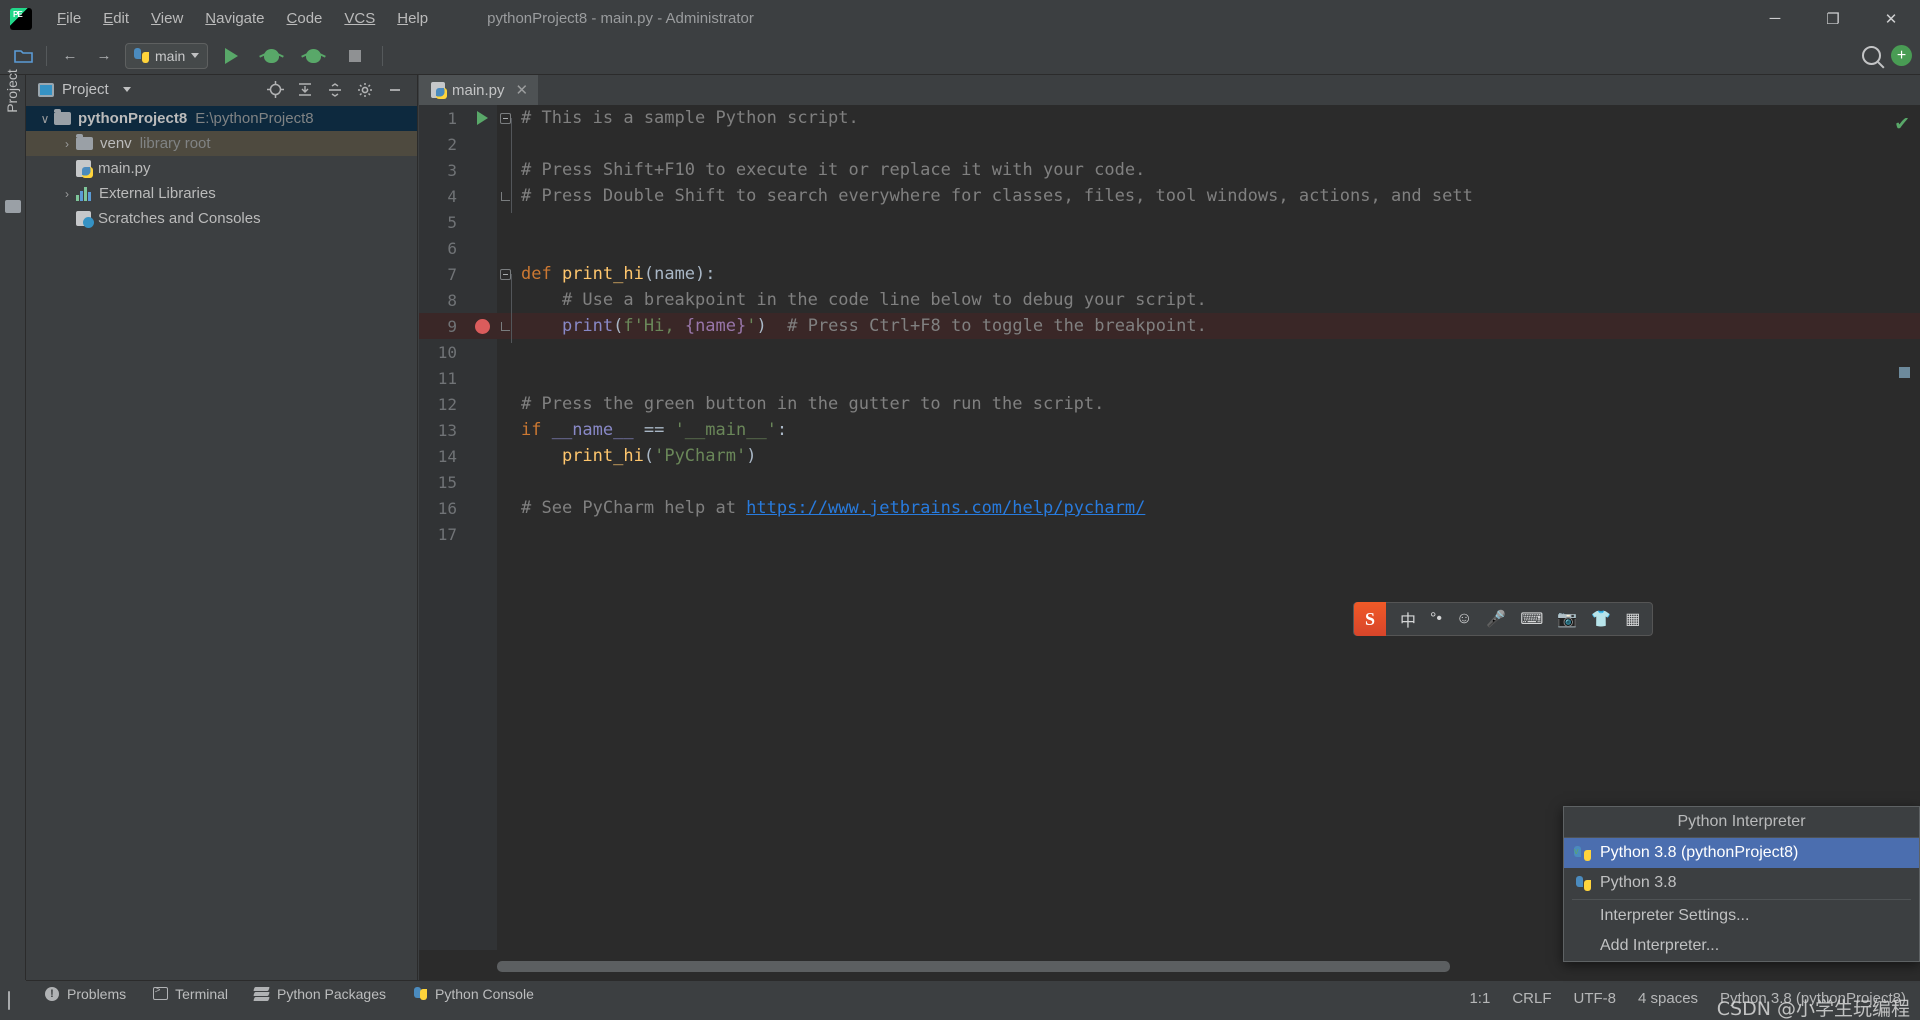 The width and height of the screenshot is (1920, 1020). I want to click on tool-window-problems: ! Problems, so click(85, 994).